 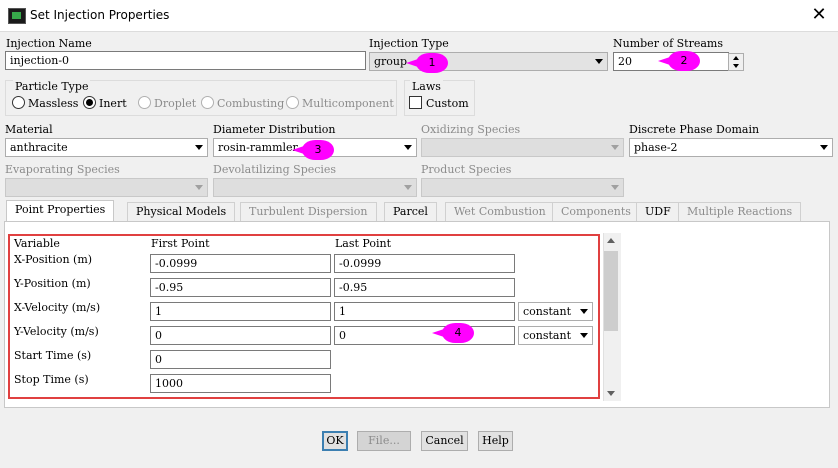 I want to click on app-icon, so click(x=17, y=16).